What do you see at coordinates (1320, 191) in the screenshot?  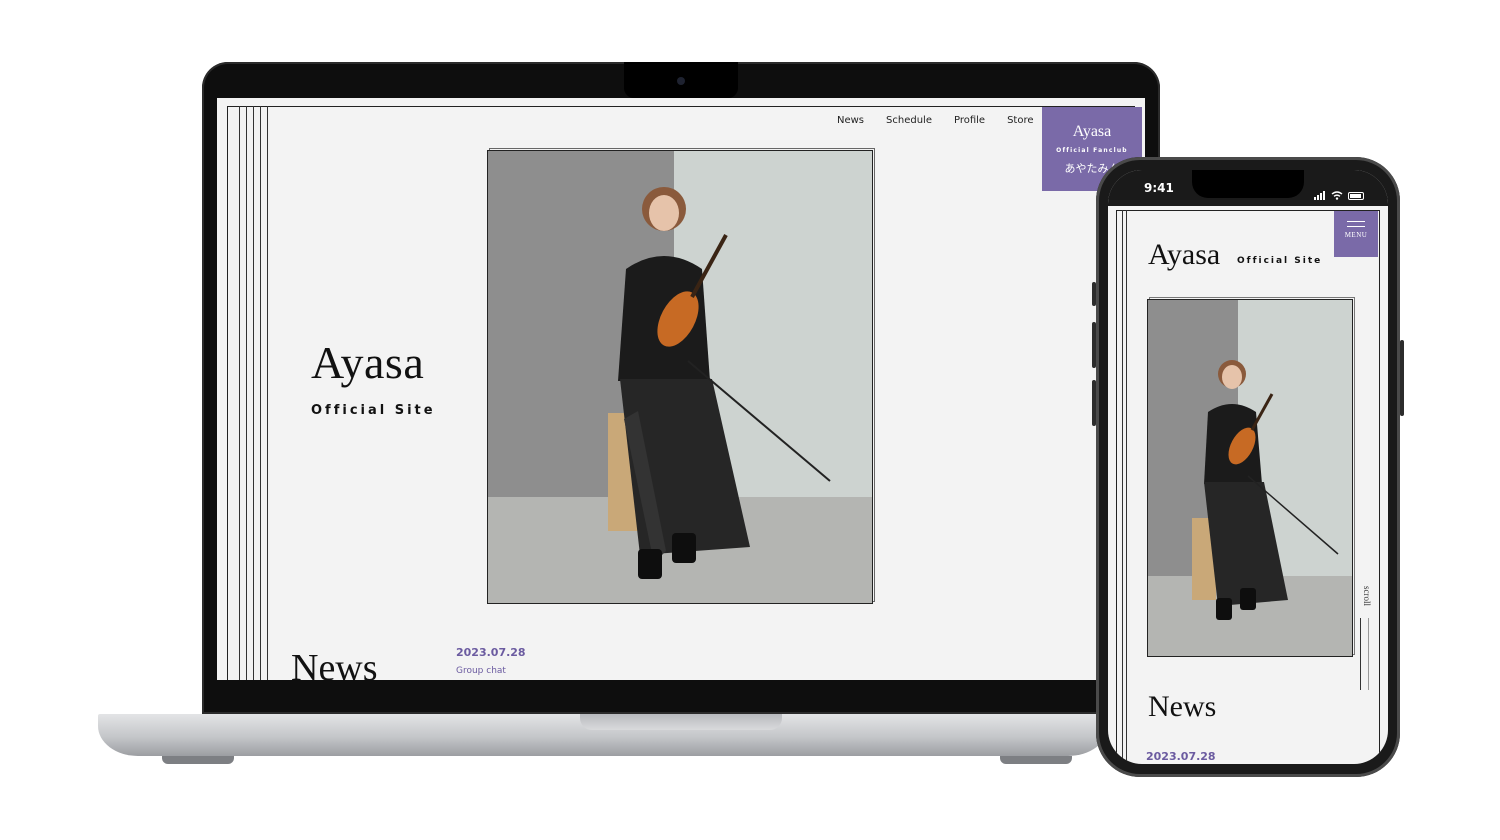 I see `signal-icon` at bounding box center [1320, 191].